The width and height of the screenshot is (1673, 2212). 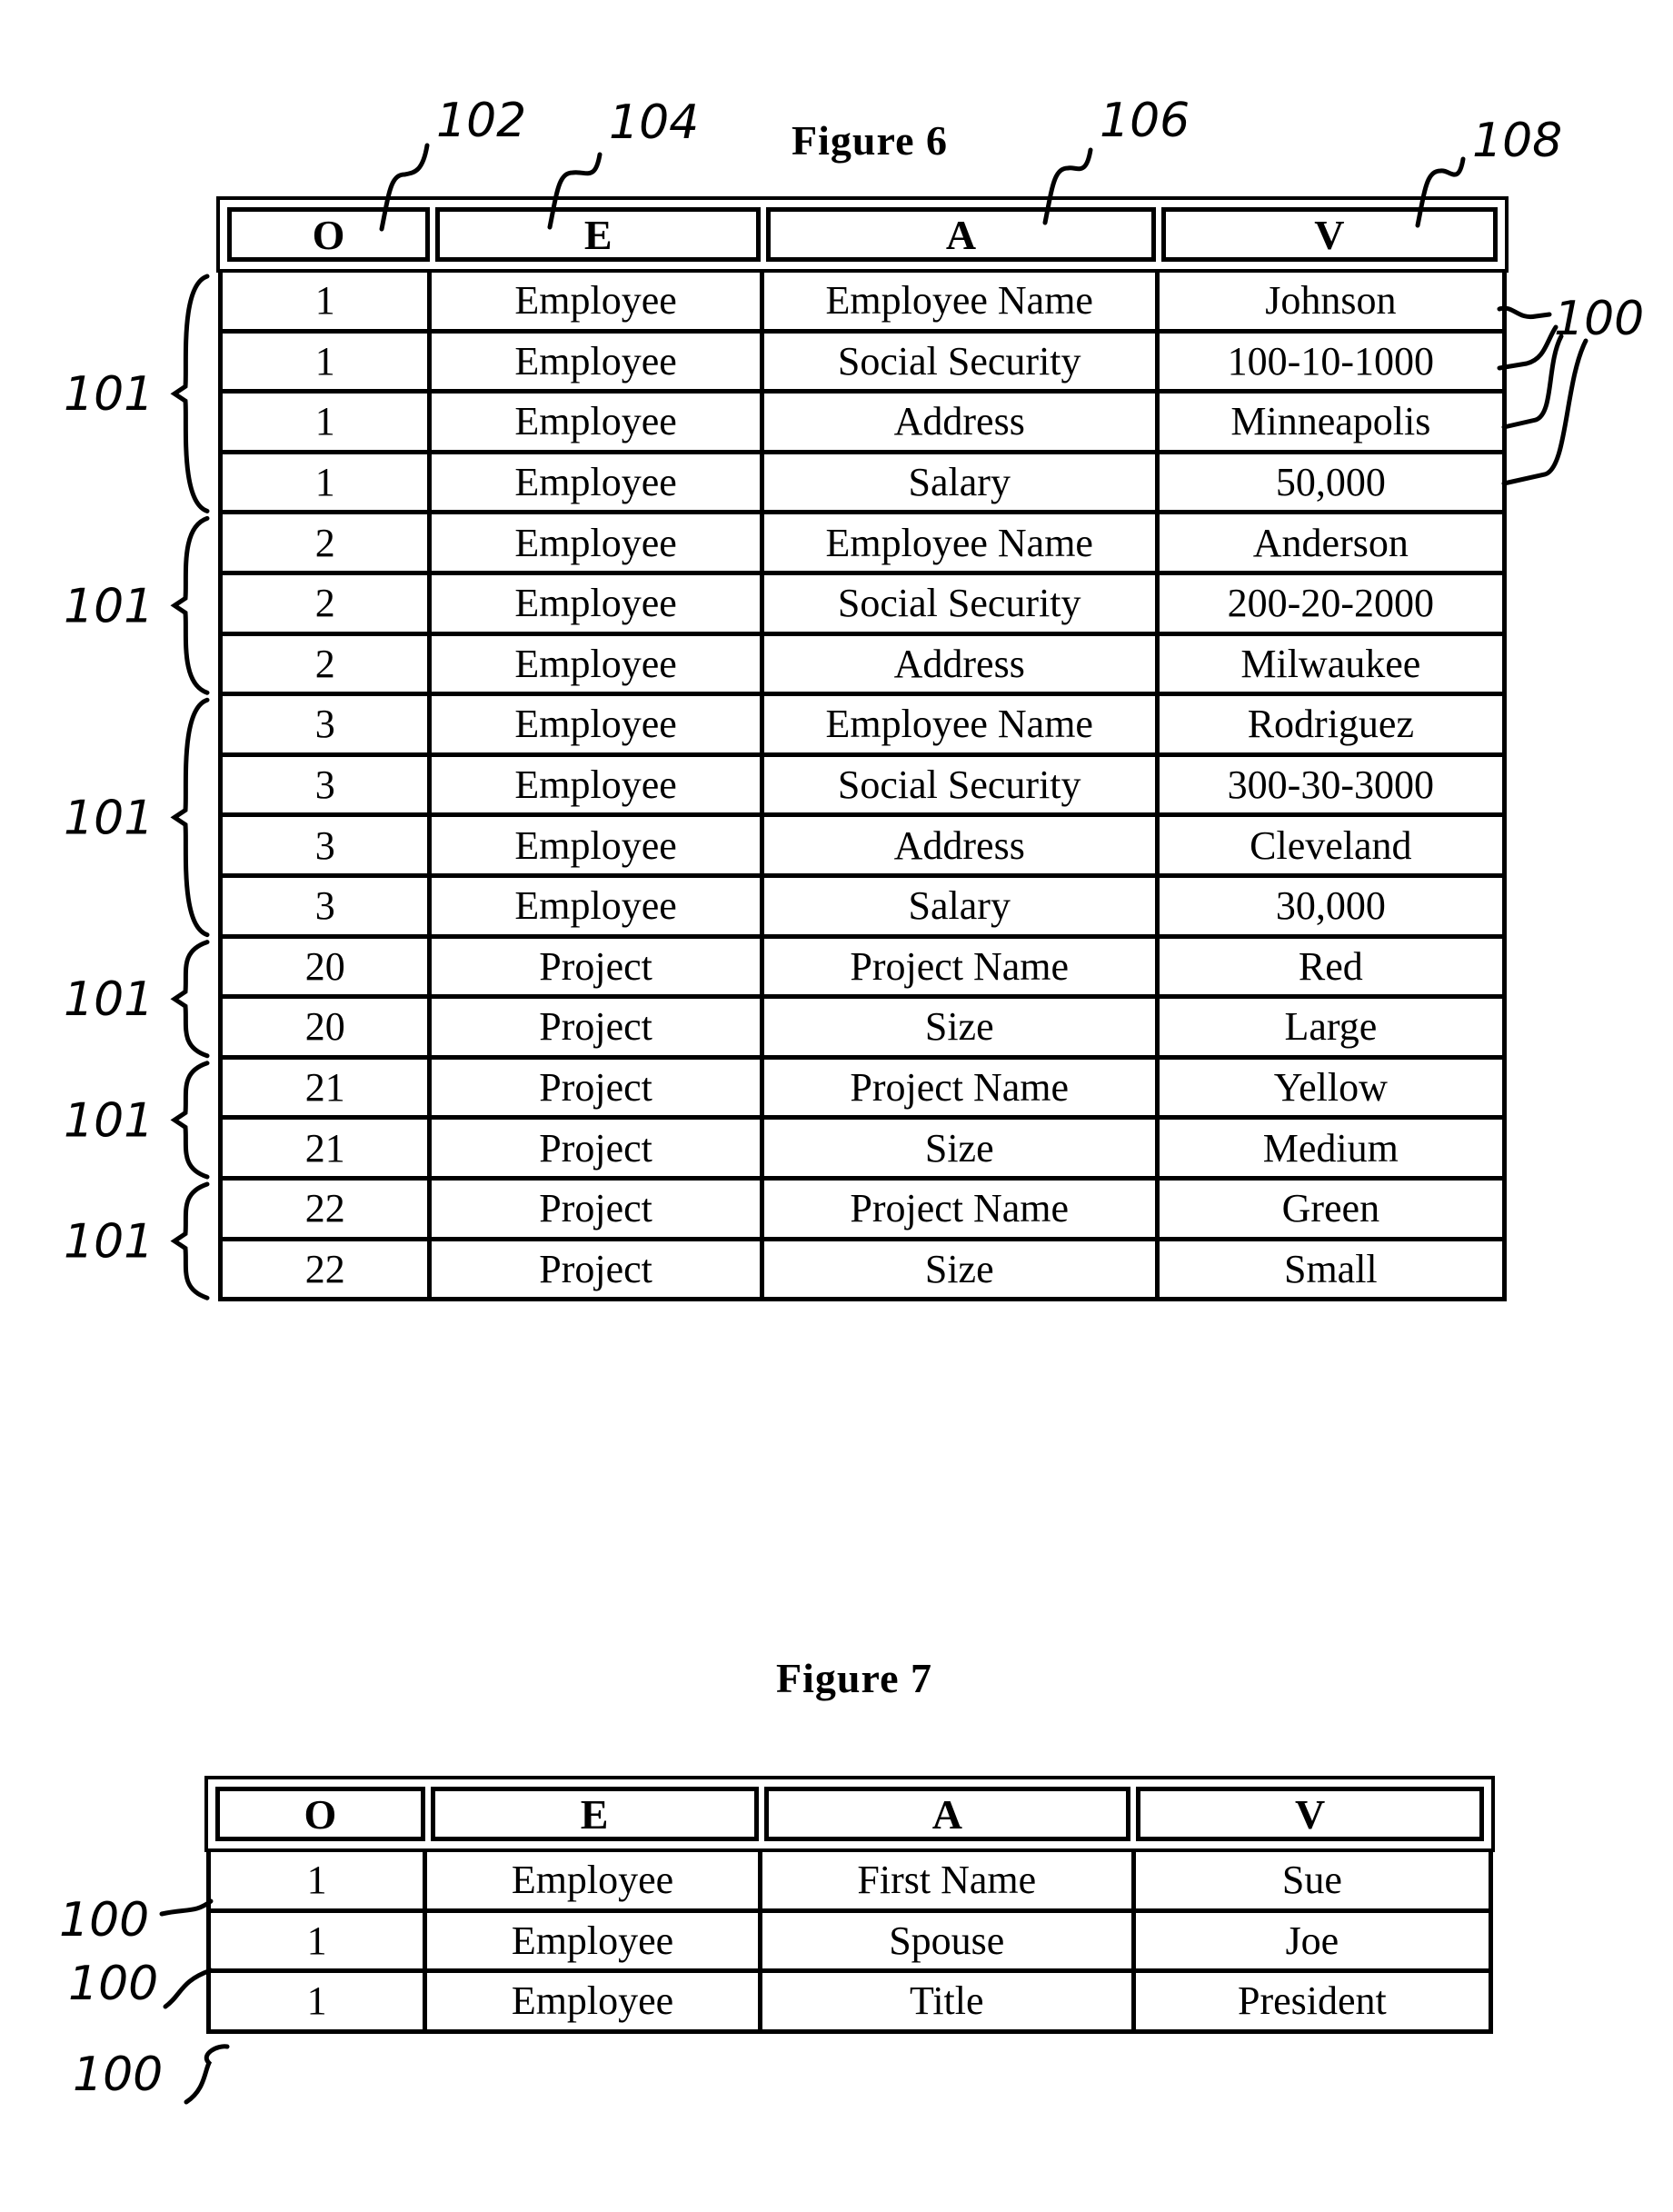 What do you see at coordinates (1331, 301) in the screenshot?
I see `cell-value: Johnson` at bounding box center [1331, 301].